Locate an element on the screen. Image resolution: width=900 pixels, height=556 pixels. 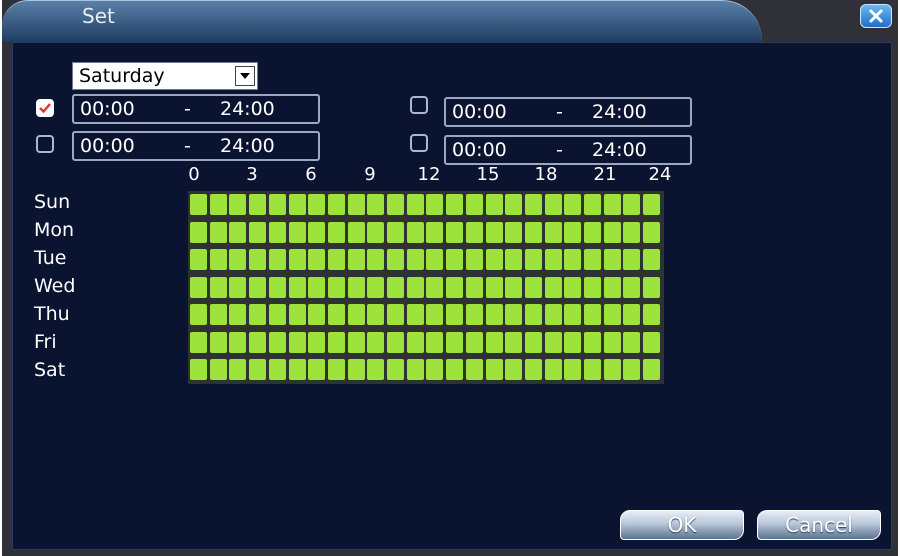
period-1-checkbox is located at coordinates (45, 108).